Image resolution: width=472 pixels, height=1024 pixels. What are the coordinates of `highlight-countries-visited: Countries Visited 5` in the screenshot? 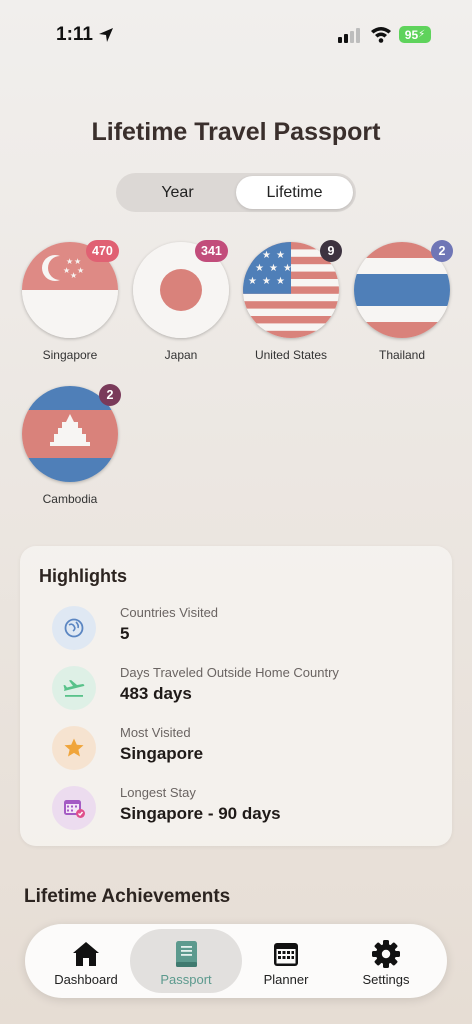 It's located at (242, 628).